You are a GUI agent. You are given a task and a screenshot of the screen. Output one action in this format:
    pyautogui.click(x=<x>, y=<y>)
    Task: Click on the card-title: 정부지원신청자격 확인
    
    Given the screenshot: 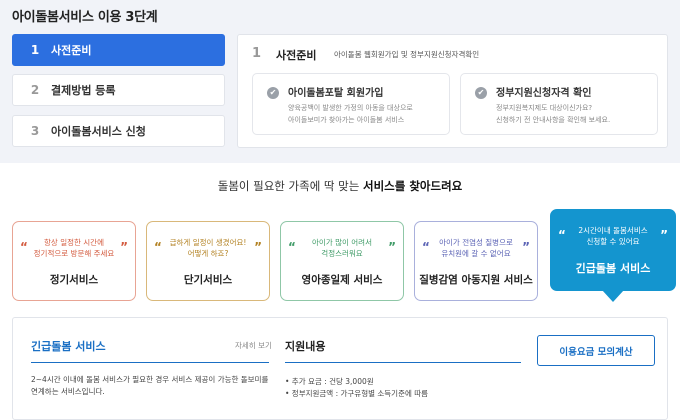 What is the action you would take?
    pyautogui.click(x=544, y=93)
    